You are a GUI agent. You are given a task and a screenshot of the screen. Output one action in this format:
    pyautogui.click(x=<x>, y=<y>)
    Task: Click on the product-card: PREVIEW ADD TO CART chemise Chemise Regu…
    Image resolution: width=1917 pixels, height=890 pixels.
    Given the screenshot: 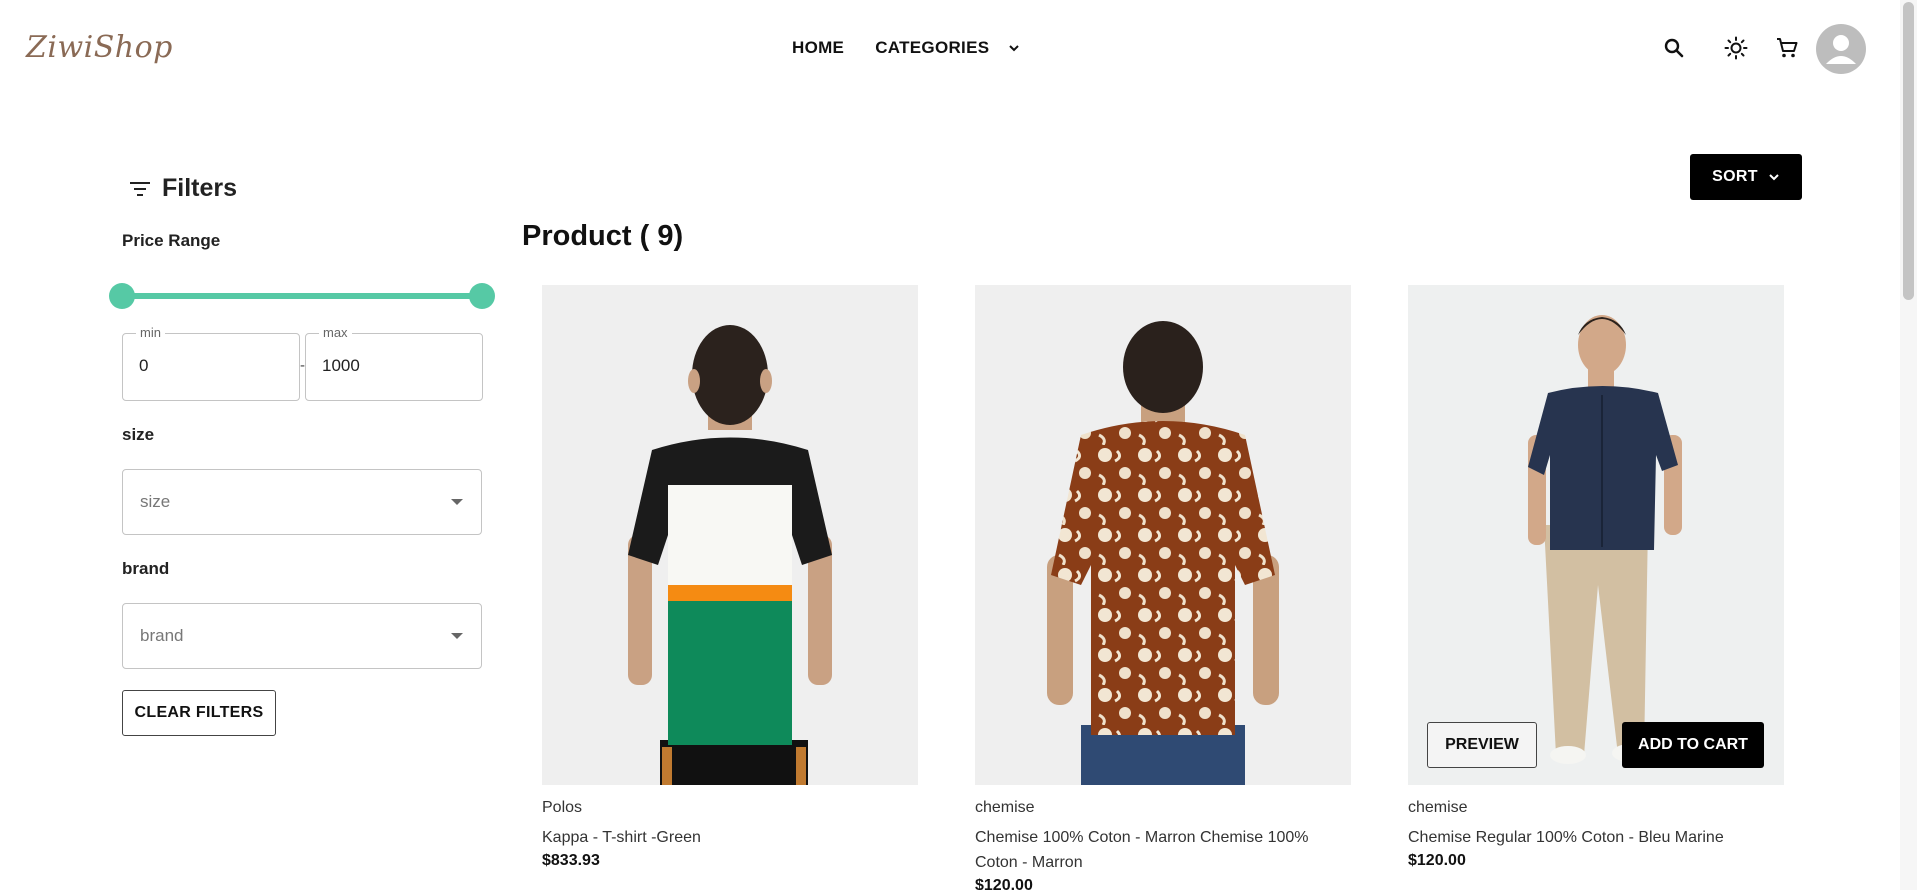 What is the action you would take?
    pyautogui.click(x=1596, y=577)
    